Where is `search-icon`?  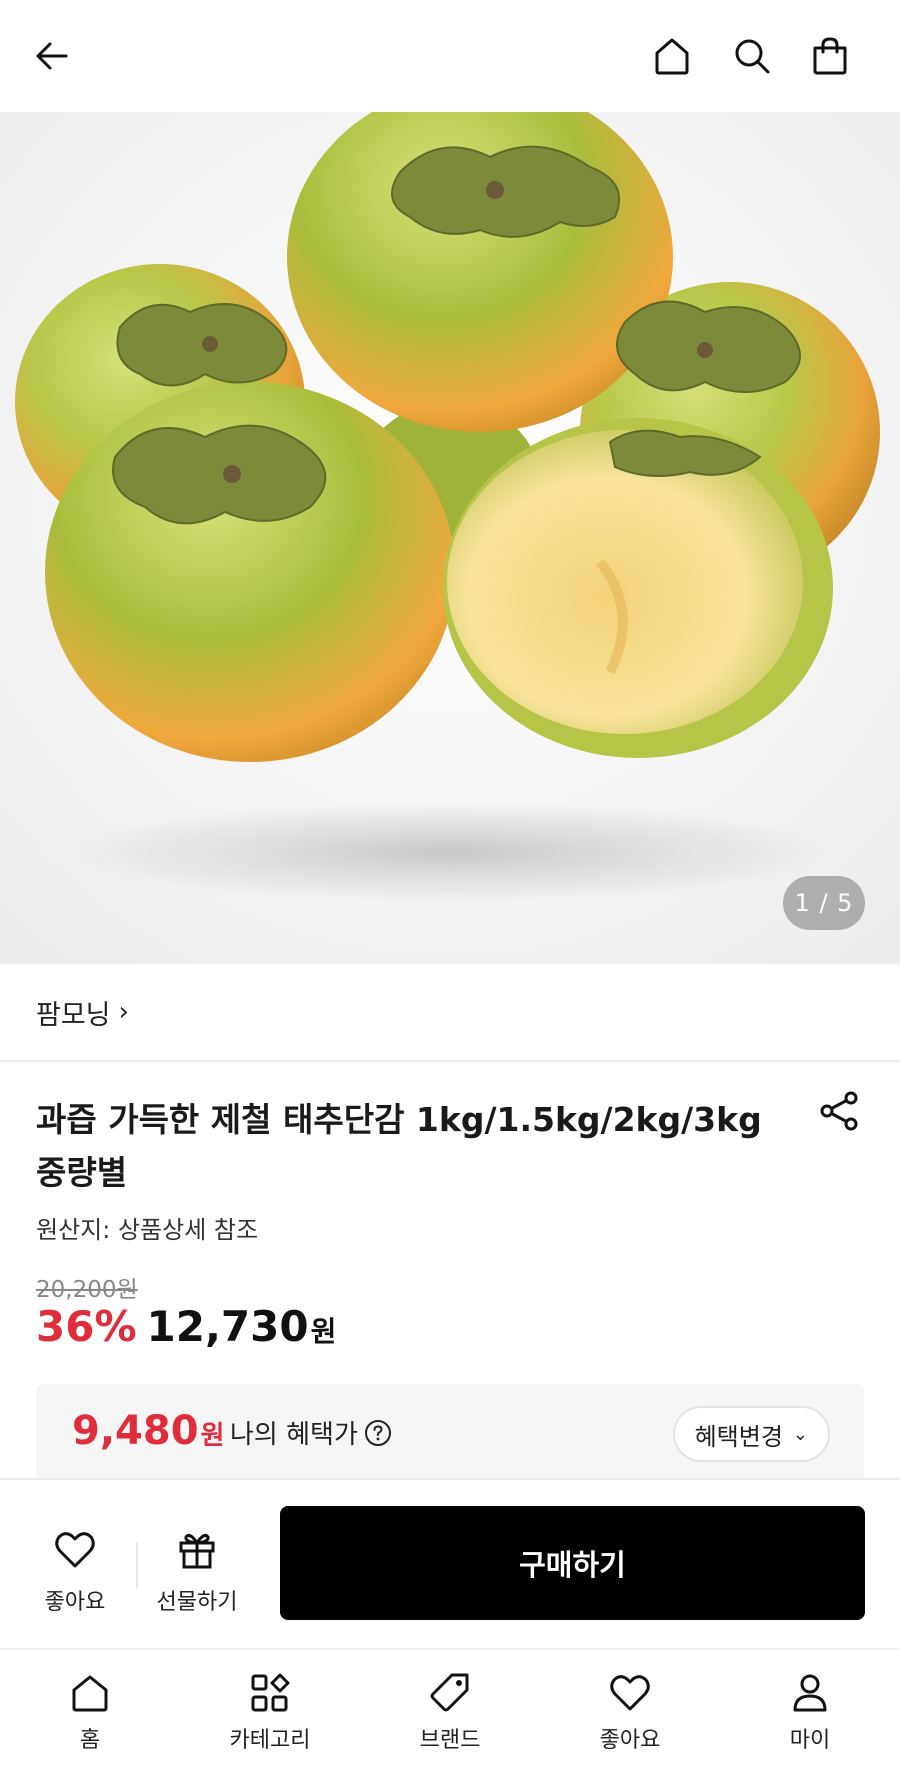
search-icon is located at coordinates (752, 56).